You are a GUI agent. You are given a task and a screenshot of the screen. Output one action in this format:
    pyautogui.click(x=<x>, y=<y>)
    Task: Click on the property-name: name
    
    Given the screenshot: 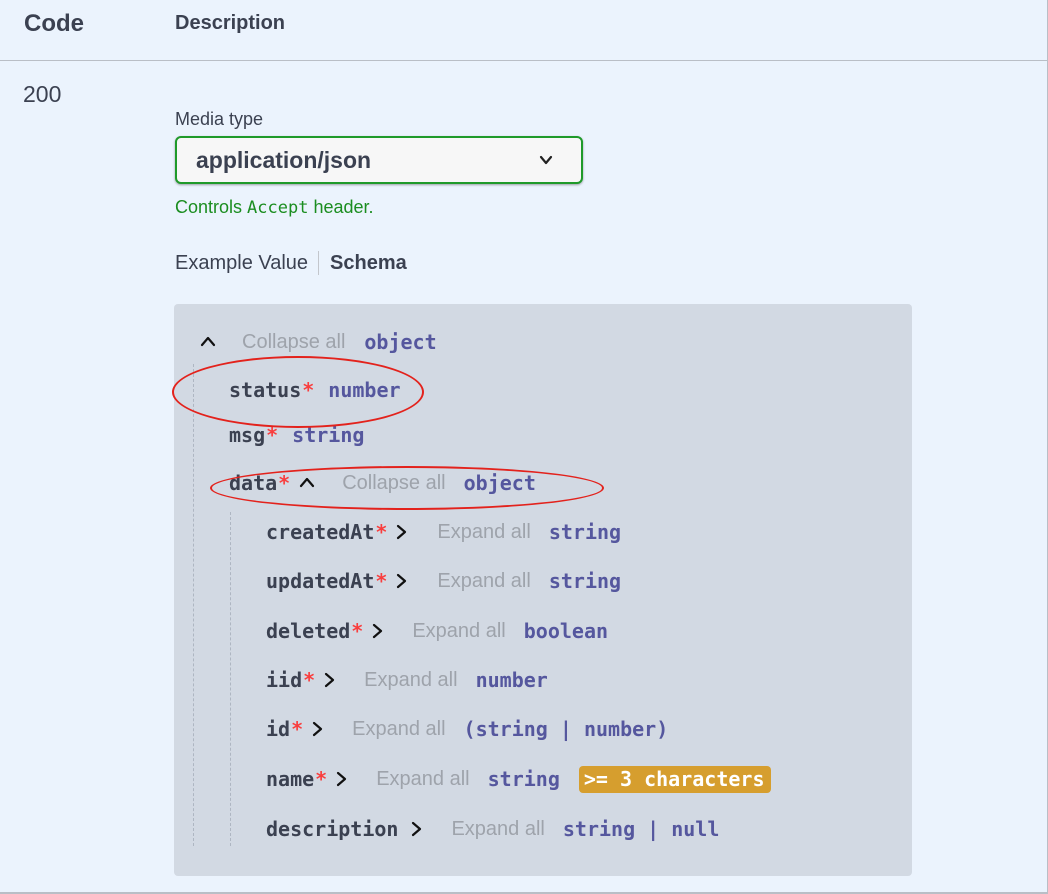 What is the action you would take?
    pyautogui.click(x=290, y=779)
    